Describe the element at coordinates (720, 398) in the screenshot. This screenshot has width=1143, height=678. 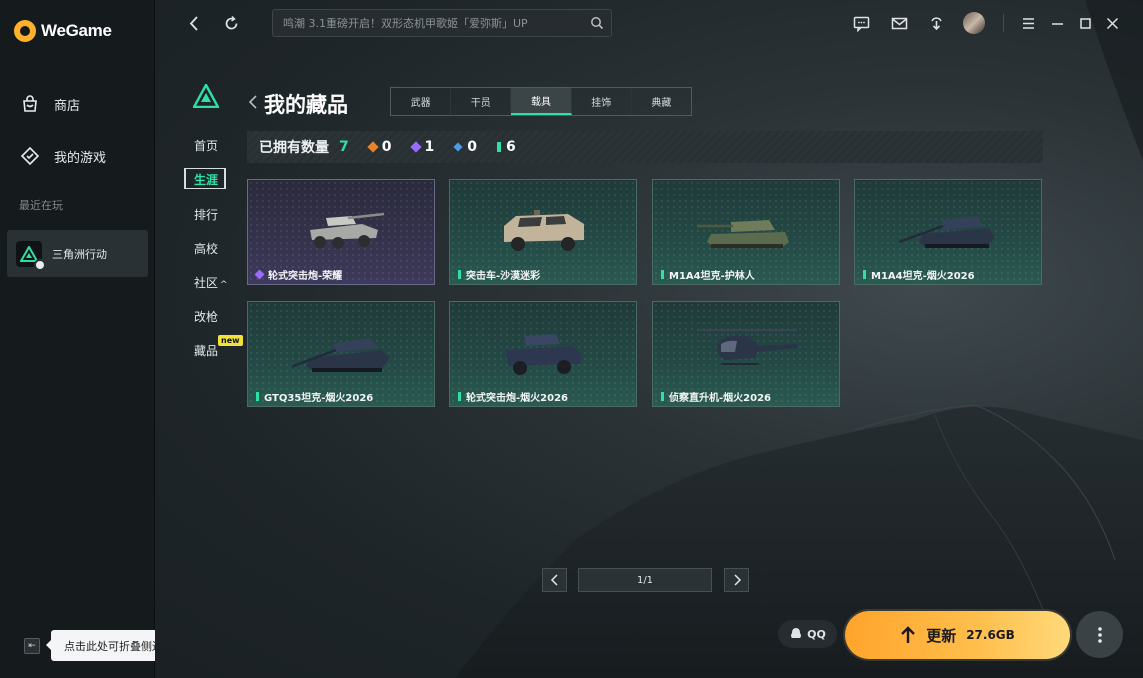
I see `card-name: 侦察直升机-烟火2026` at that location.